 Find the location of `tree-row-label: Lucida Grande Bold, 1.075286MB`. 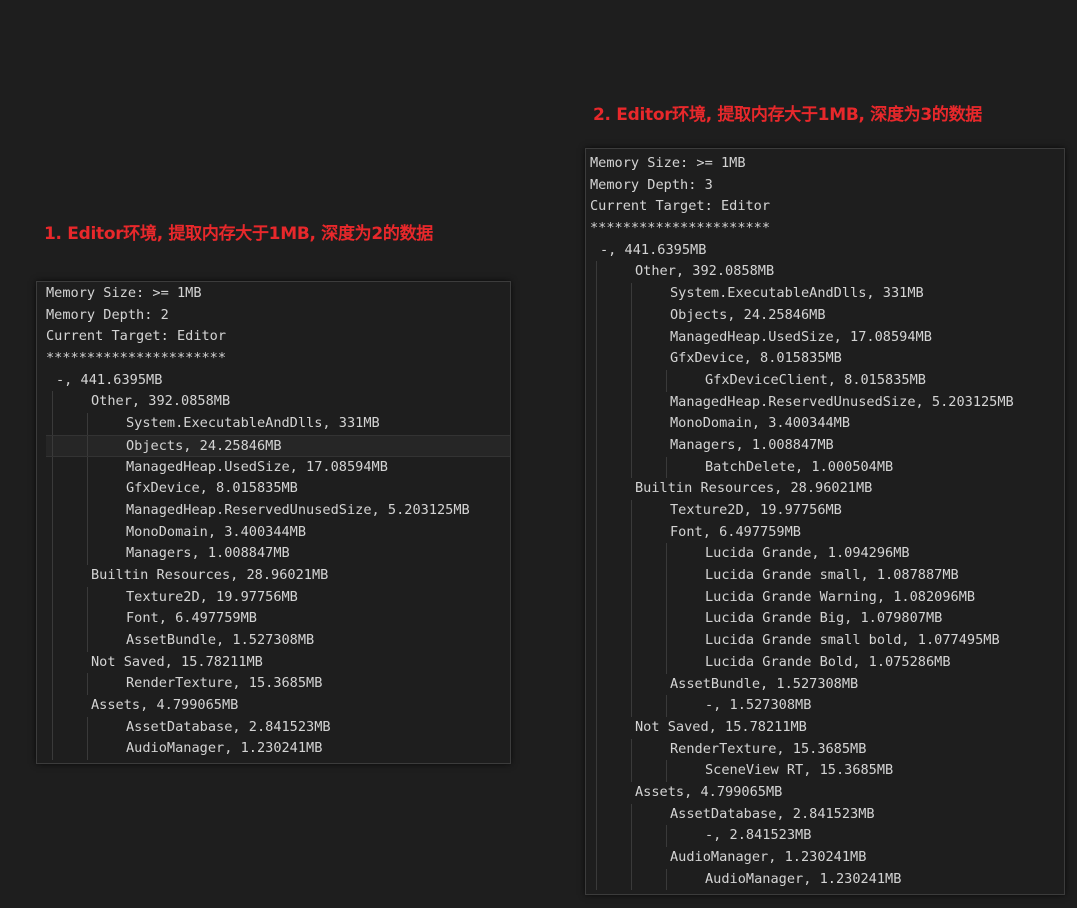

tree-row-label: Lucida Grande Bold, 1.075286MB is located at coordinates (828, 661).